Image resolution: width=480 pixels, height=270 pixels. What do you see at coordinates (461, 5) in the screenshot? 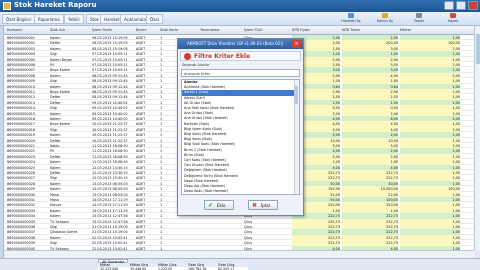
I see `maximize-button` at bounding box center [461, 5].